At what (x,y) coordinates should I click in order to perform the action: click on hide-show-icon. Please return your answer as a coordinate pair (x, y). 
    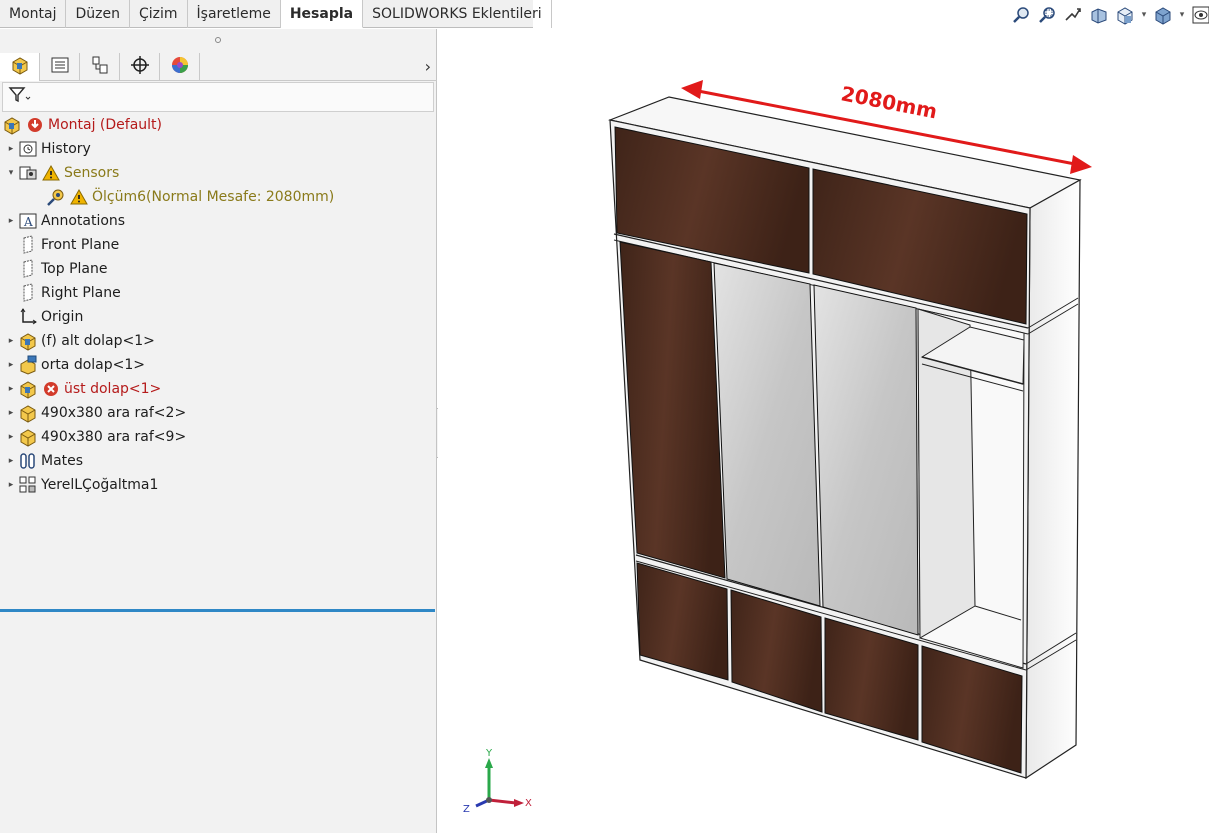
    Looking at the image, I should click on (1199, 15).